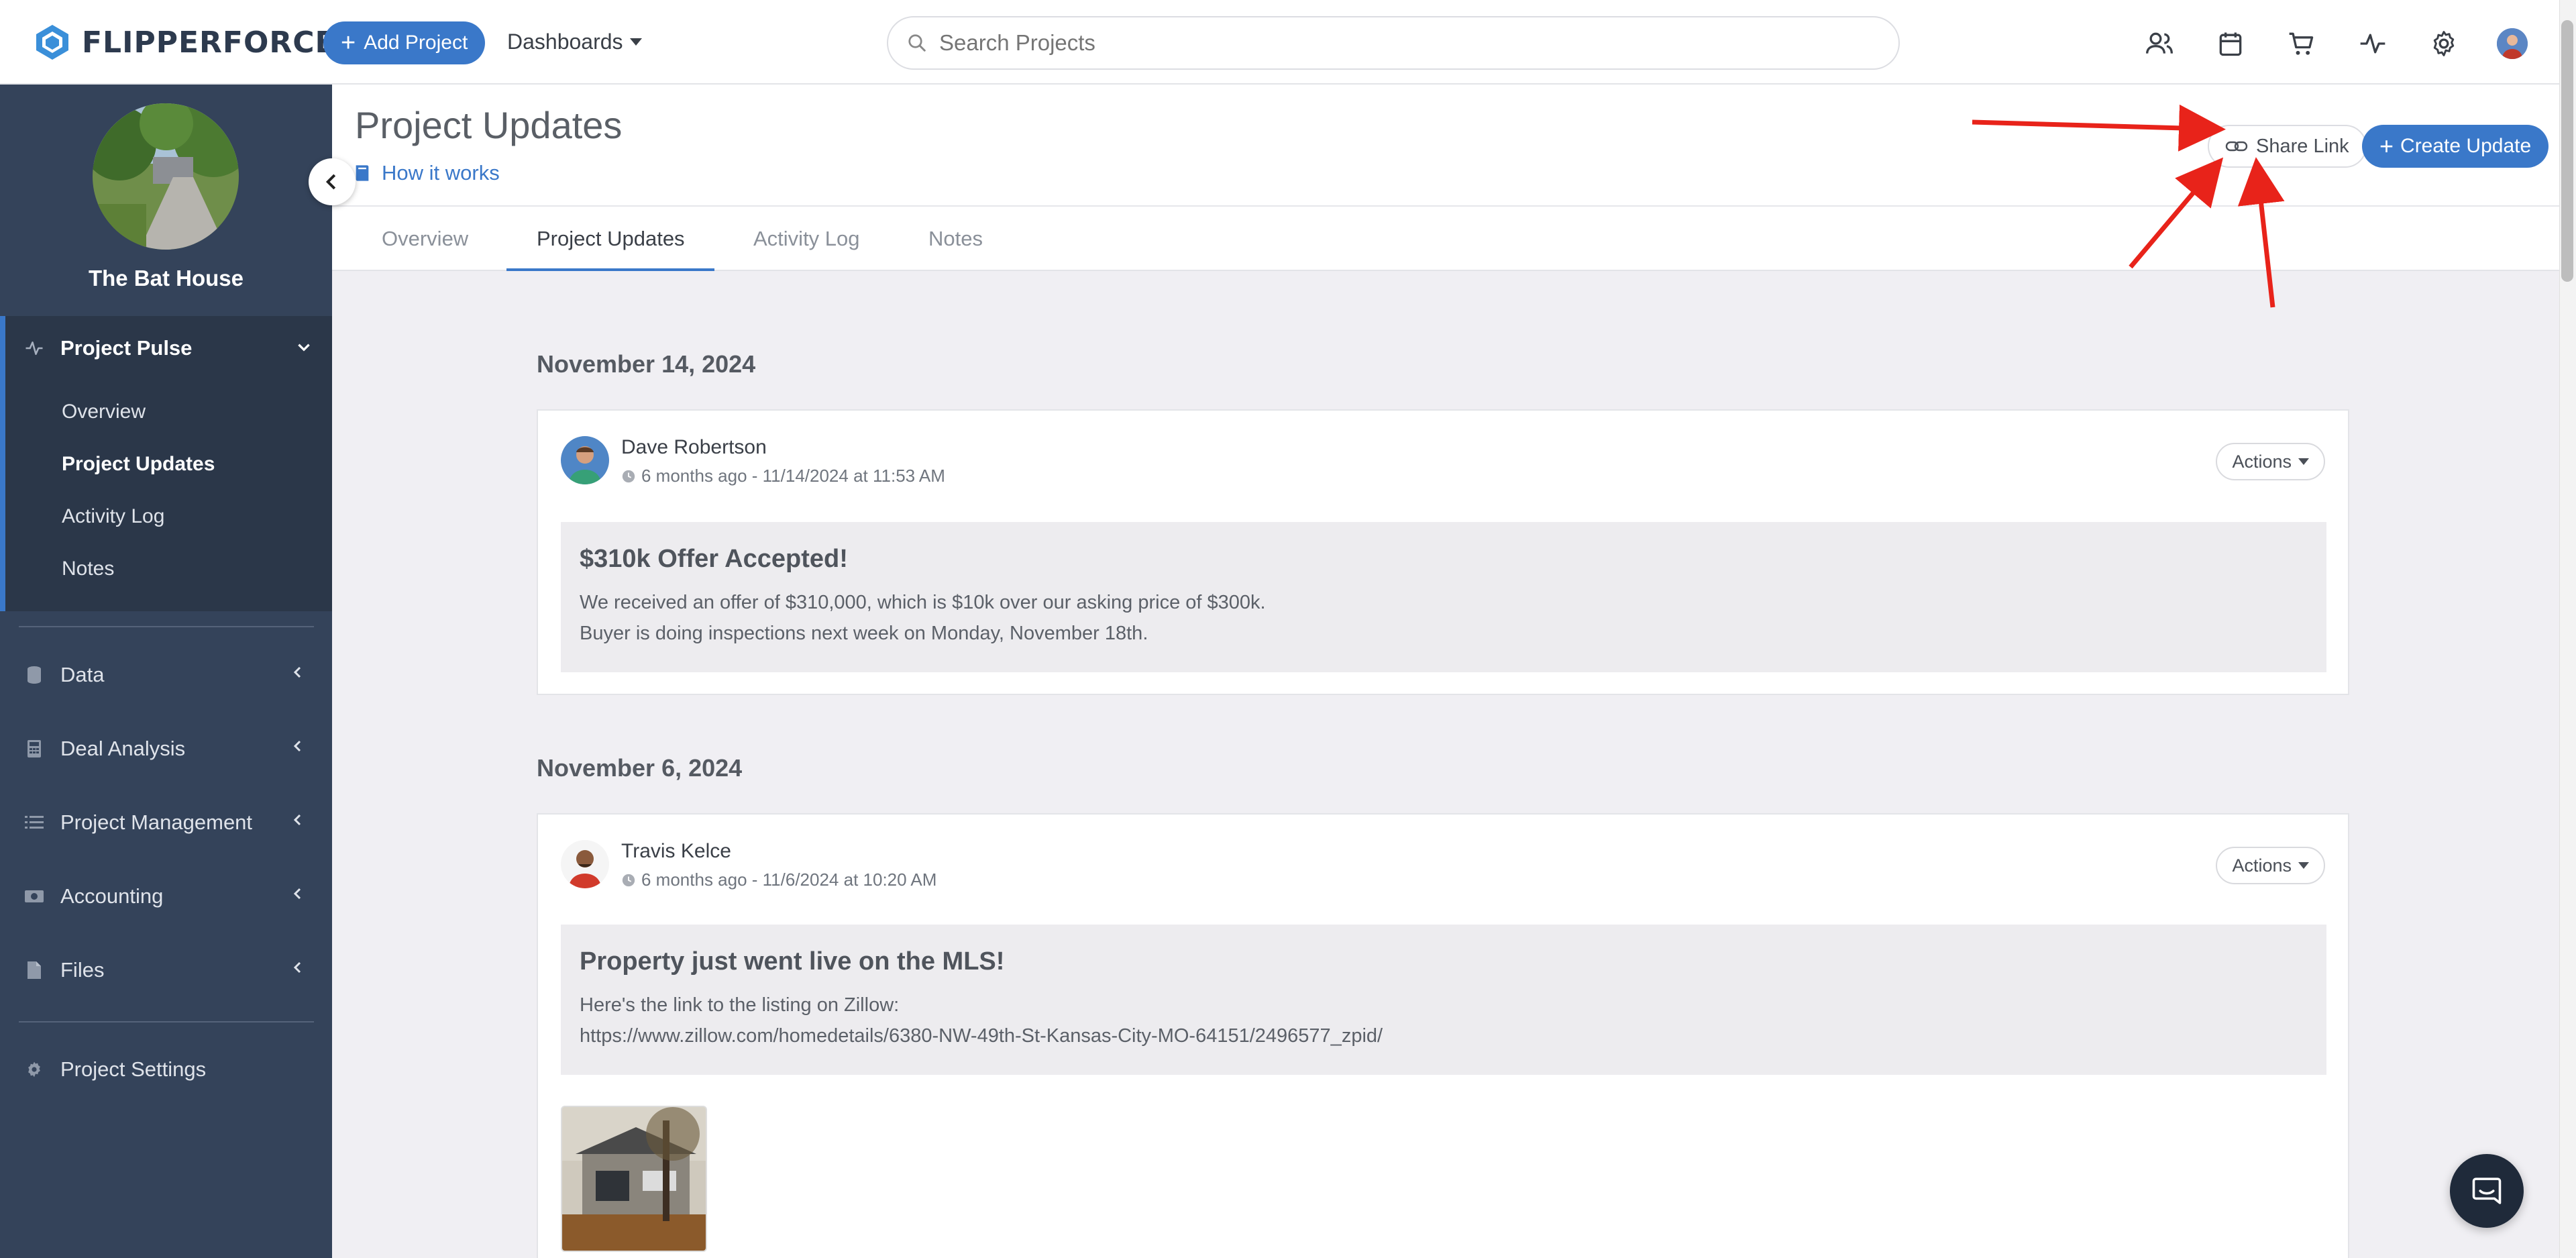  What do you see at coordinates (156, 822) in the screenshot?
I see `sidebar-item-label: Project Management` at bounding box center [156, 822].